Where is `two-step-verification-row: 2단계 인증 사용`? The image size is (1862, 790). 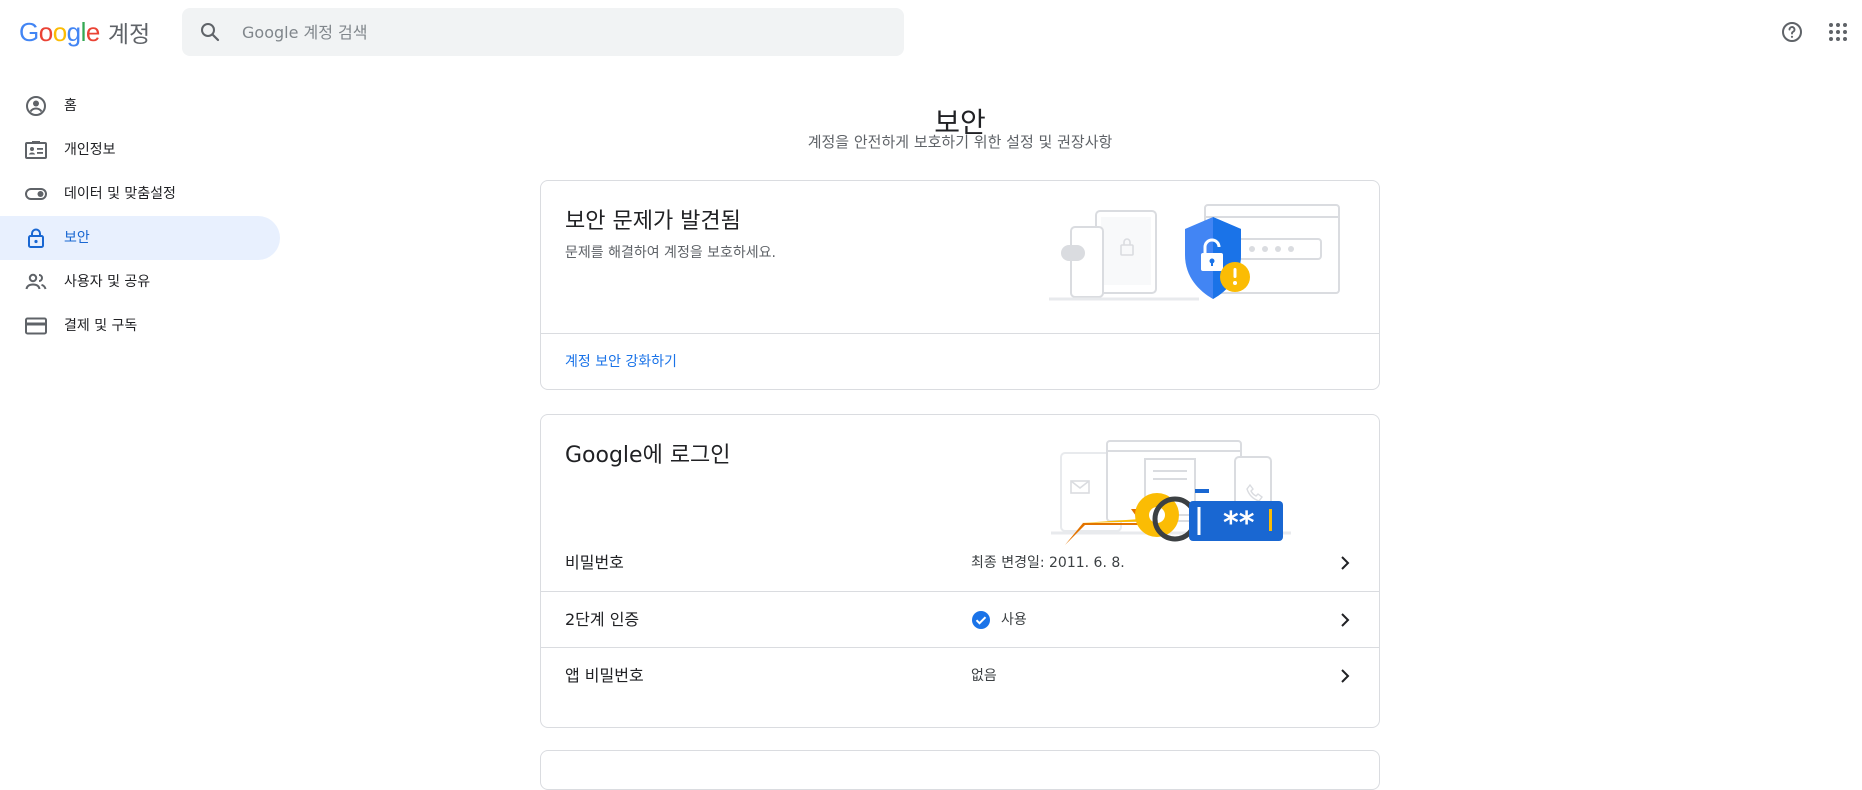 two-step-verification-row: 2단계 인증 사용 is located at coordinates (960, 619).